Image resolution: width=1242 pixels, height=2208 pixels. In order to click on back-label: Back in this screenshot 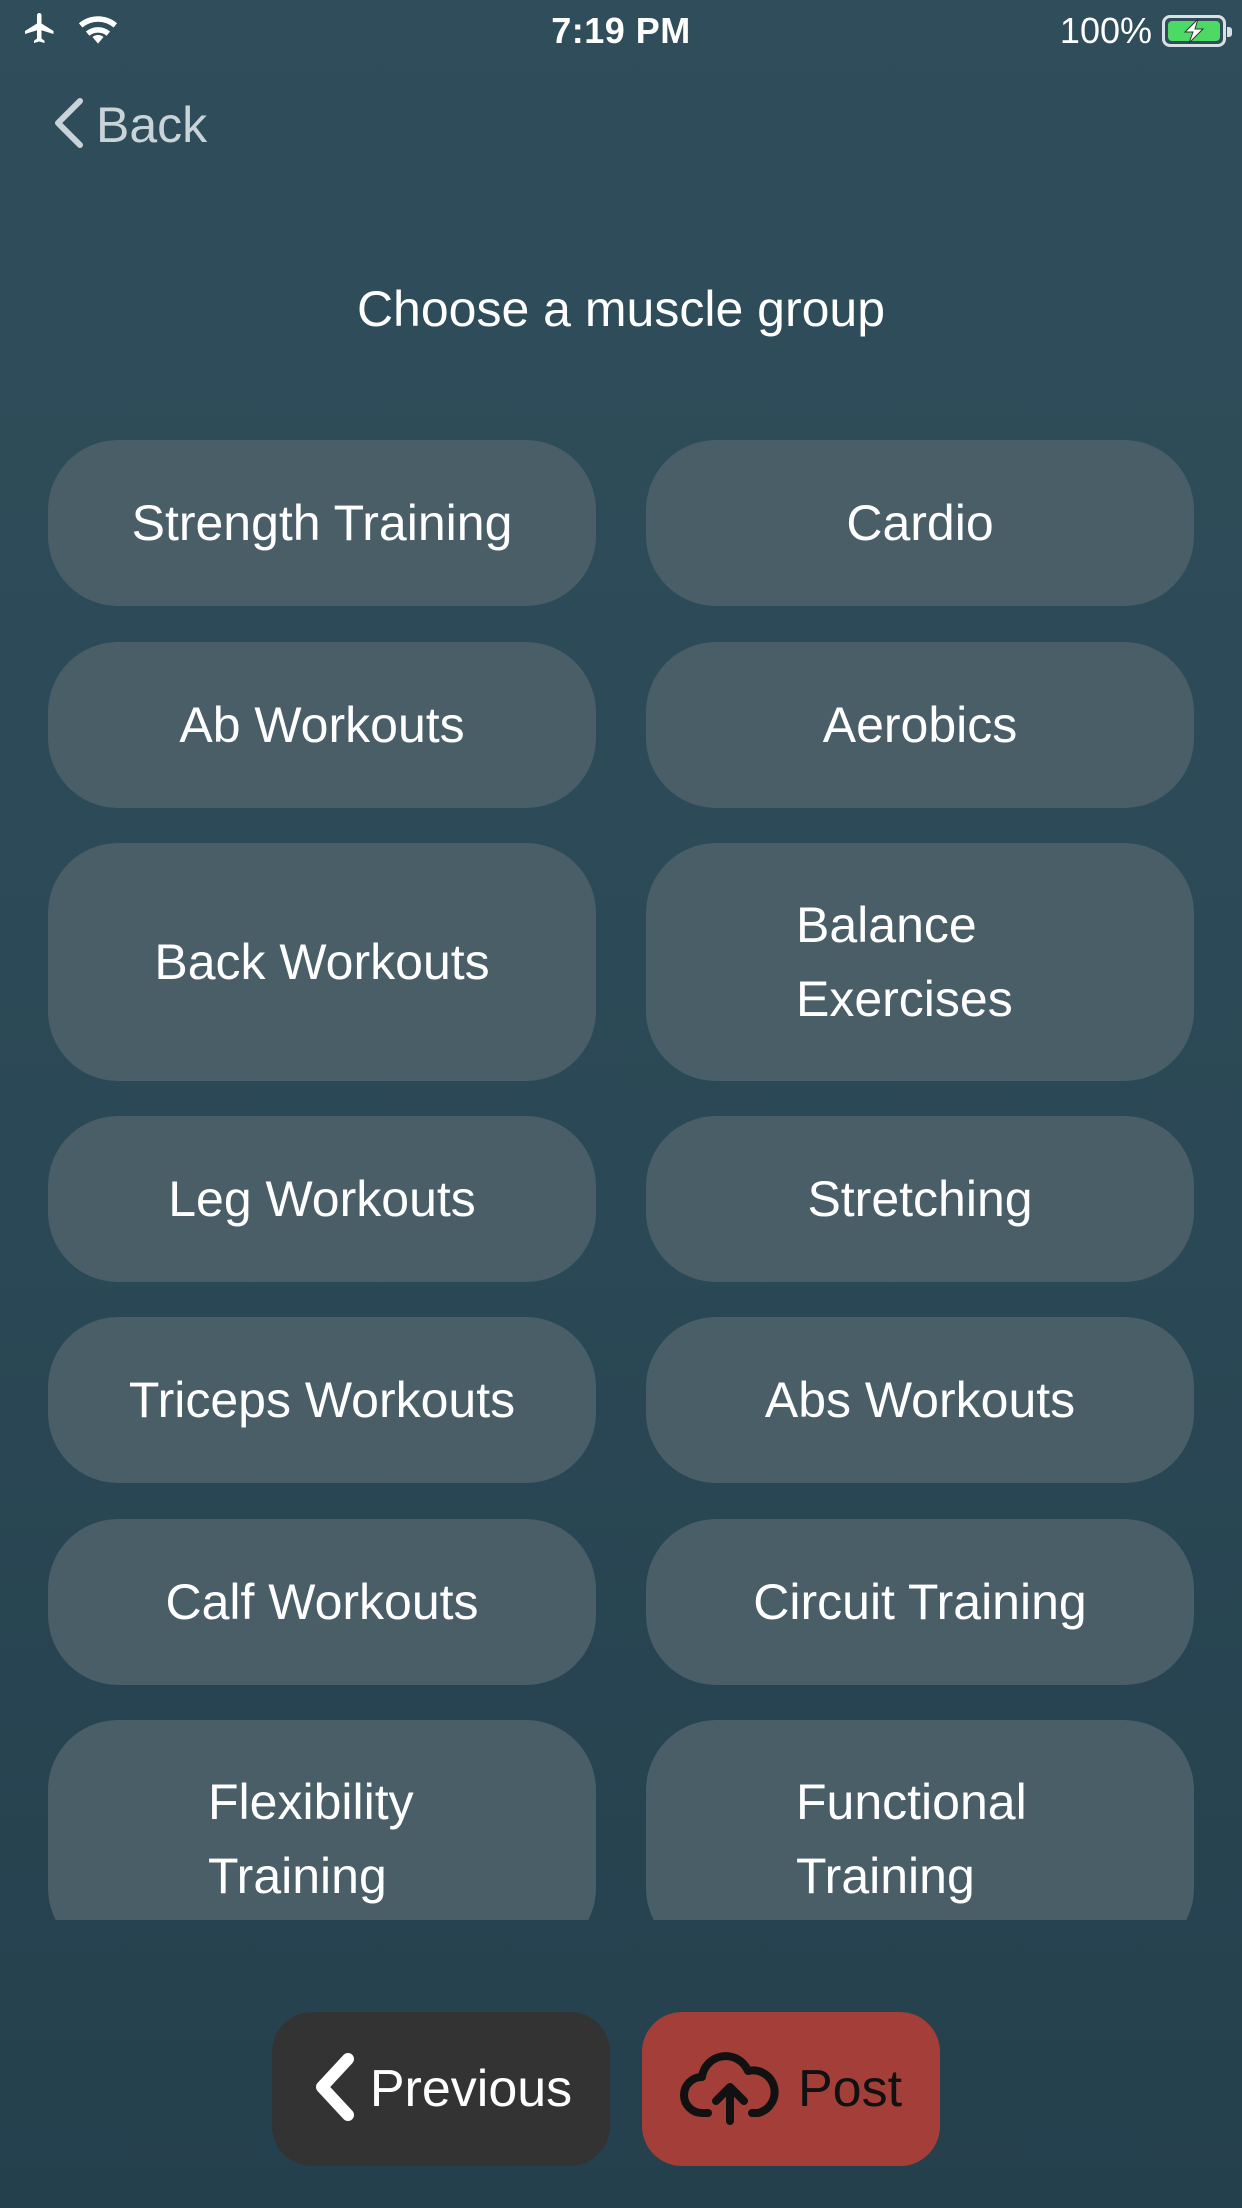, I will do `click(152, 125)`.